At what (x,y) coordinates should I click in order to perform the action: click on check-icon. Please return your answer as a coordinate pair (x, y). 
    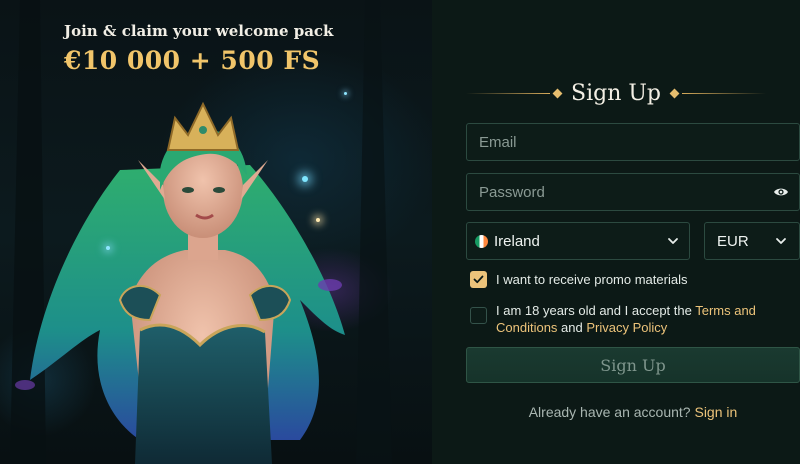
    Looking at the image, I should click on (478, 279).